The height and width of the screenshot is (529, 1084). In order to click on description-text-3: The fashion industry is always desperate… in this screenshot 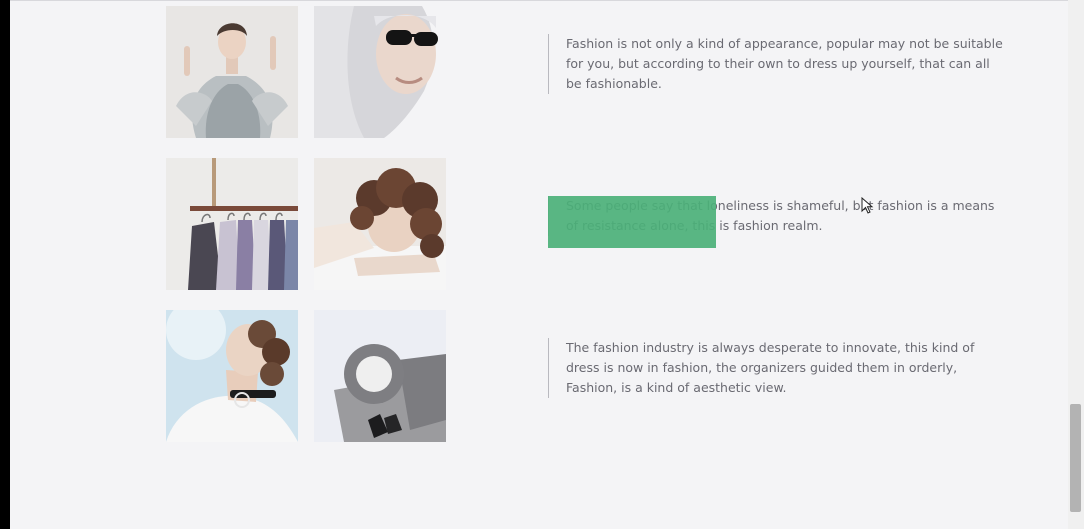, I will do `click(777, 368)`.